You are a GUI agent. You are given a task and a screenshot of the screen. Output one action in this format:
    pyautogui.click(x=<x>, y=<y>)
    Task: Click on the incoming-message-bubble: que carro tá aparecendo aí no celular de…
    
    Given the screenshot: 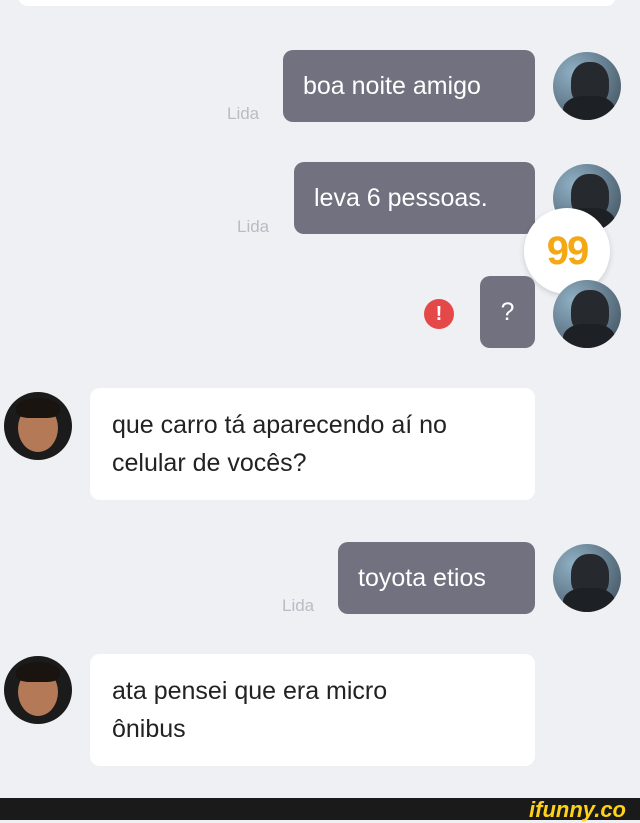 What is the action you would take?
    pyautogui.click(x=312, y=444)
    